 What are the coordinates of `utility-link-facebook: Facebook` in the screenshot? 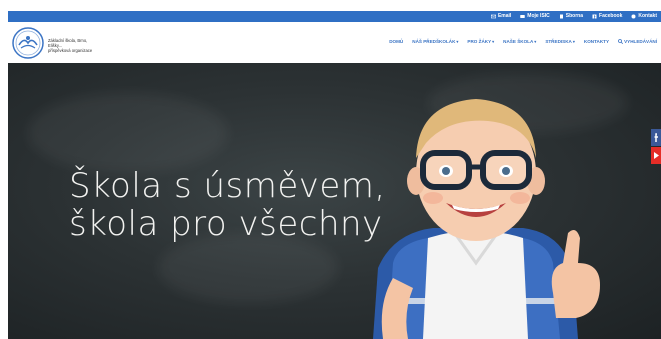 It's located at (607, 16).